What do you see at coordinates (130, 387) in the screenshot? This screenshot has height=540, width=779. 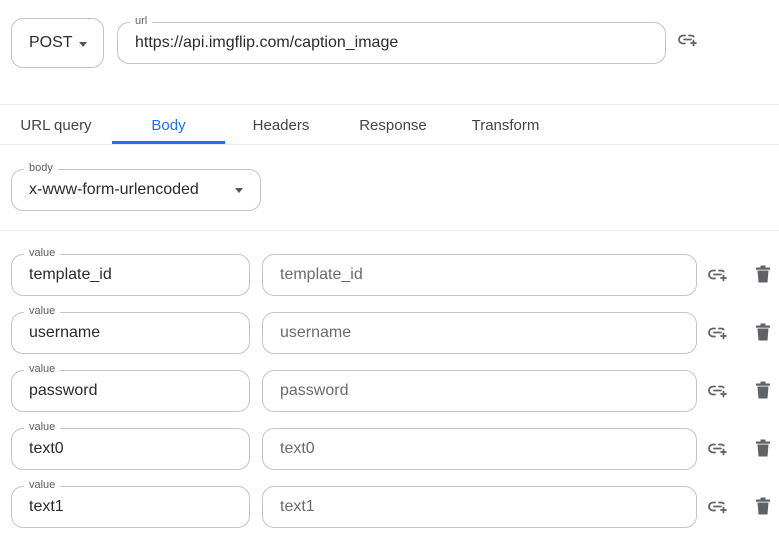 I see `param-key-field: value password` at bounding box center [130, 387].